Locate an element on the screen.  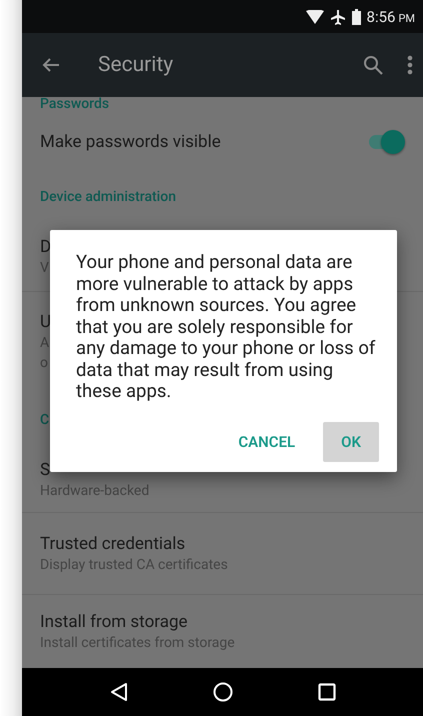
wifi-icon is located at coordinates (315, 17).